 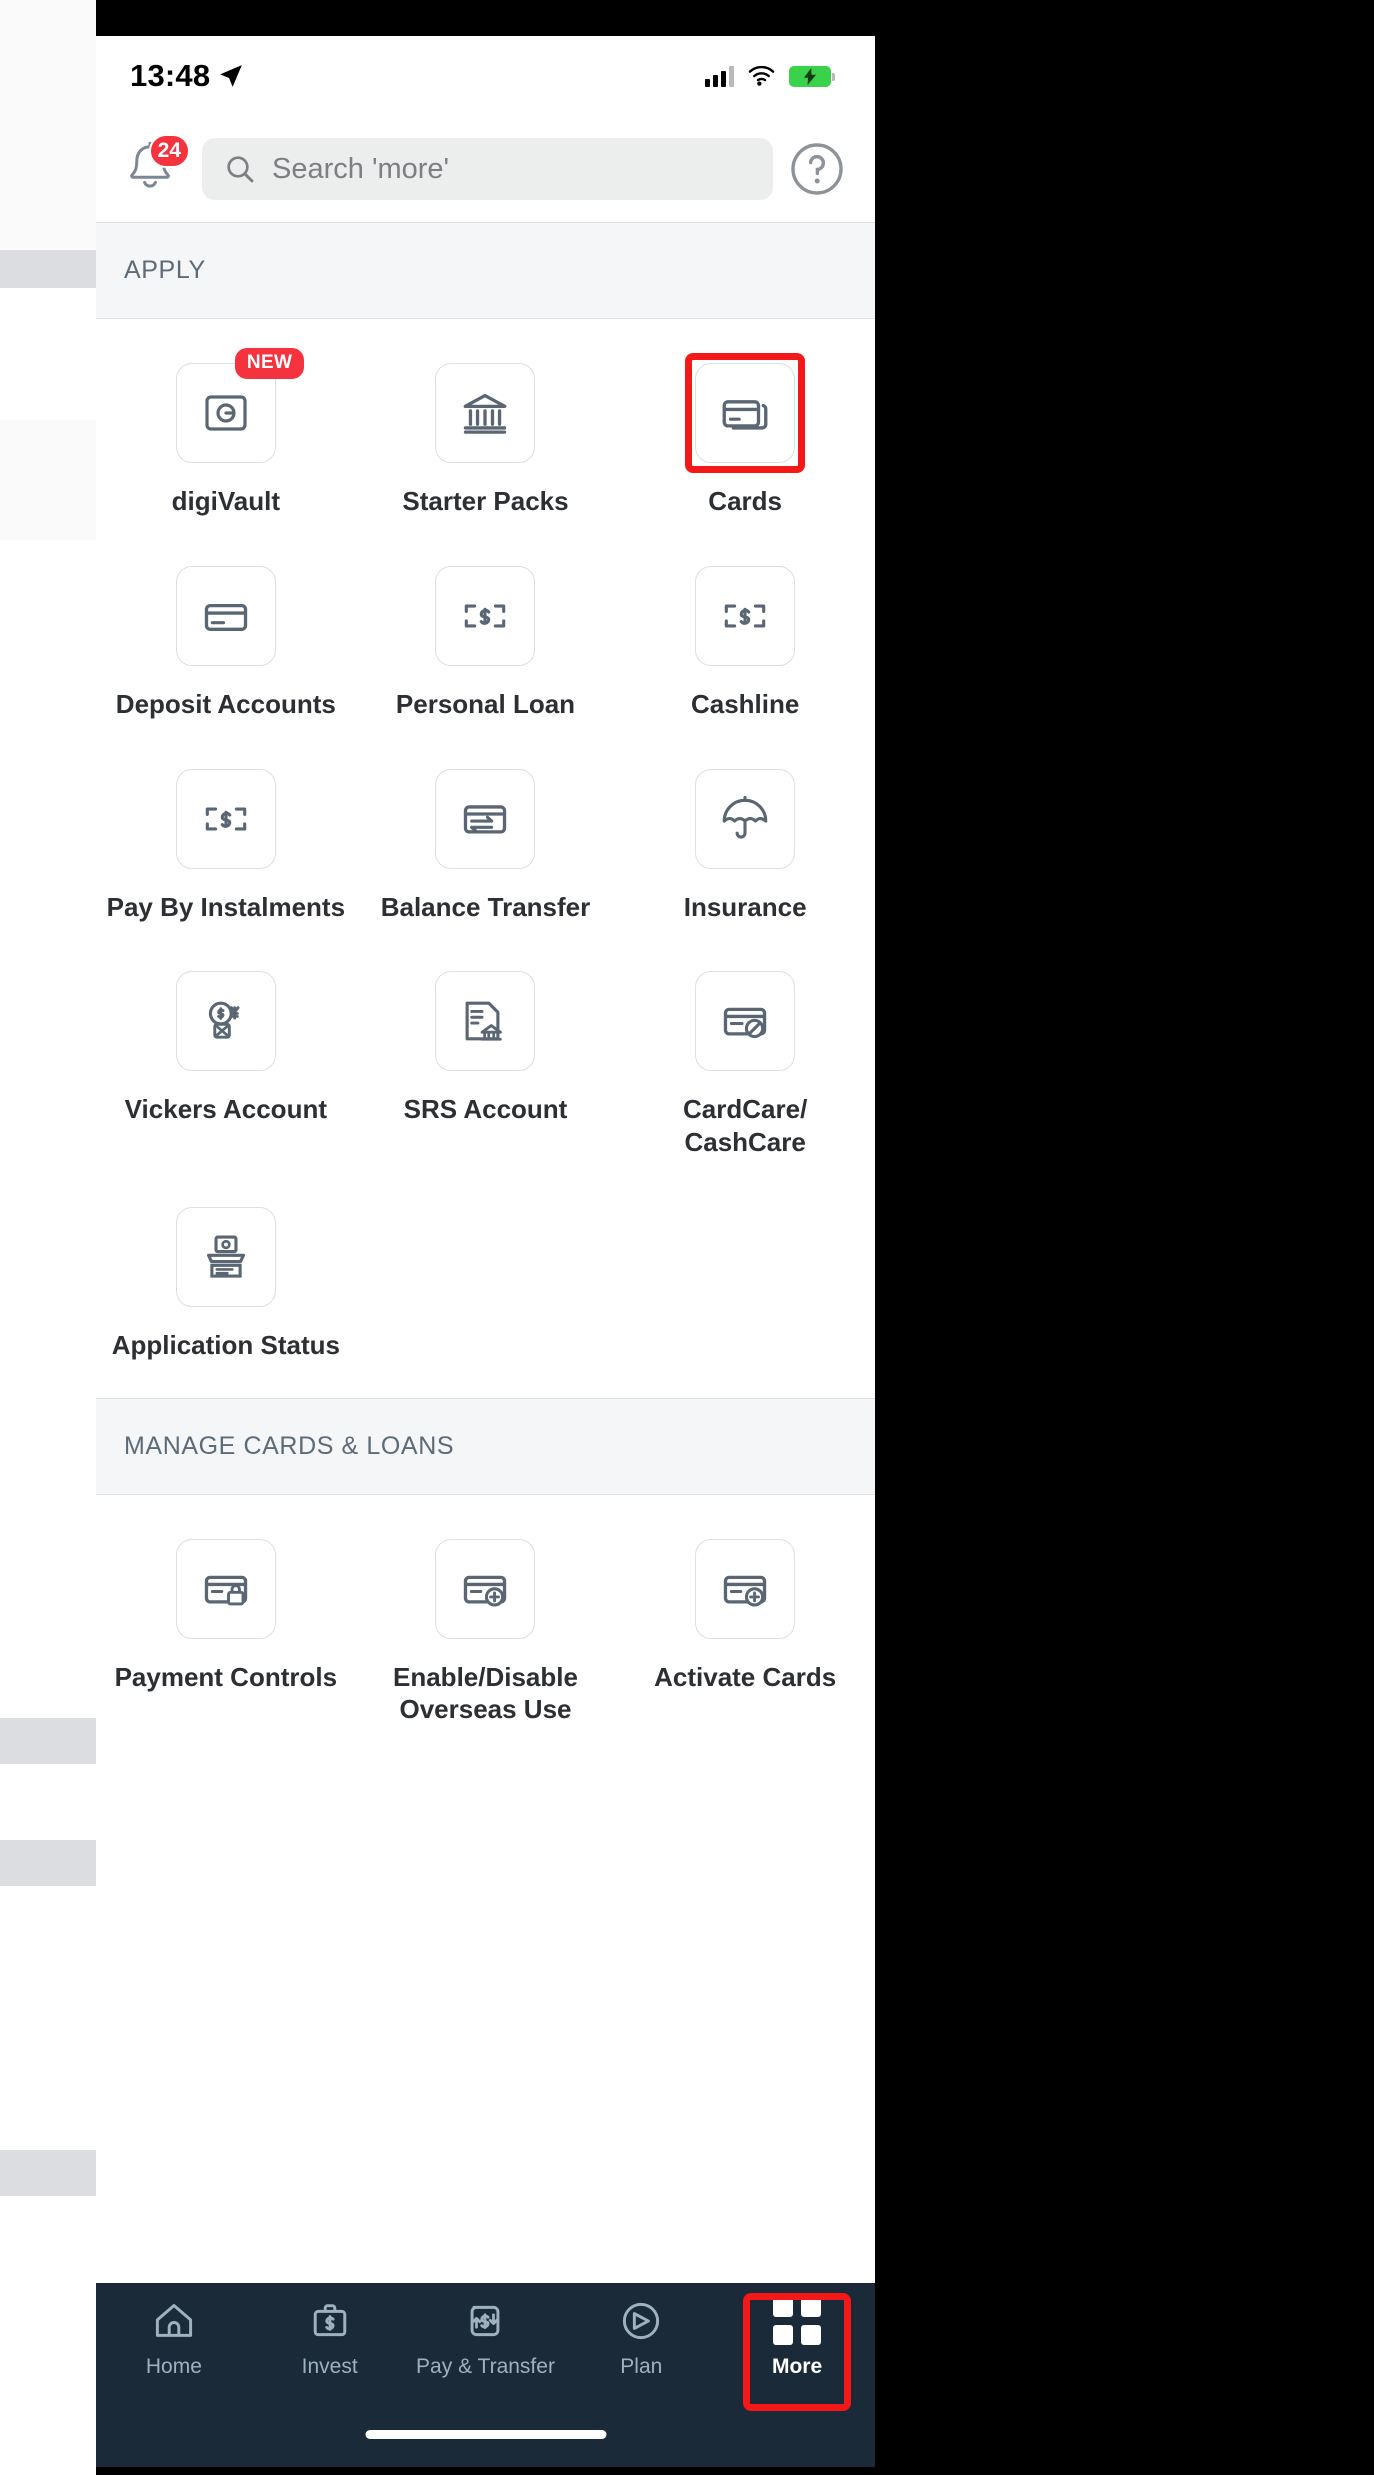 What do you see at coordinates (225, 1588) in the screenshot?
I see `card-lock-icon` at bounding box center [225, 1588].